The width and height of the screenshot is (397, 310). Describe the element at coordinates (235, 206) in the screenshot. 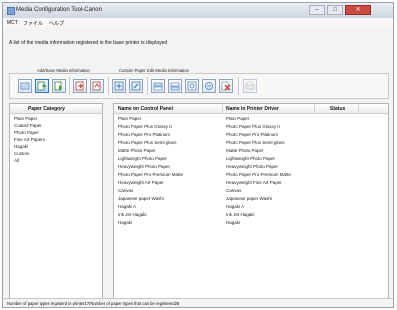

I see `table-cell-printer-driver: Hagaki A` at that location.